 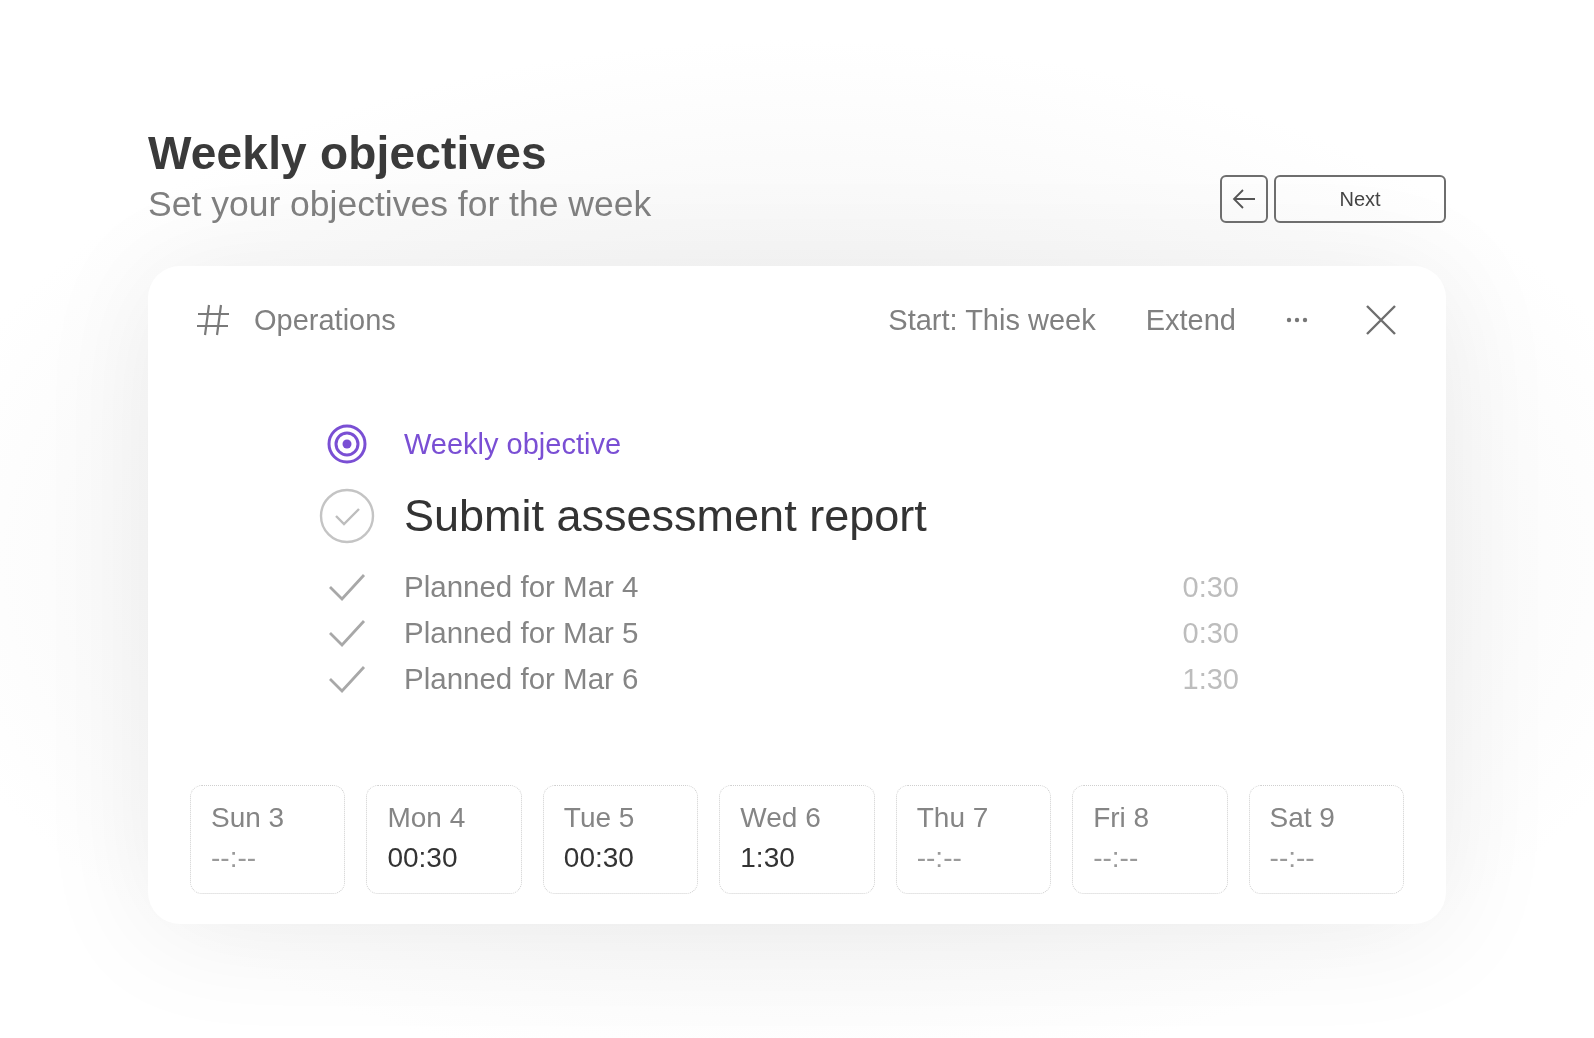 I want to click on more-button, so click(x=1297, y=320).